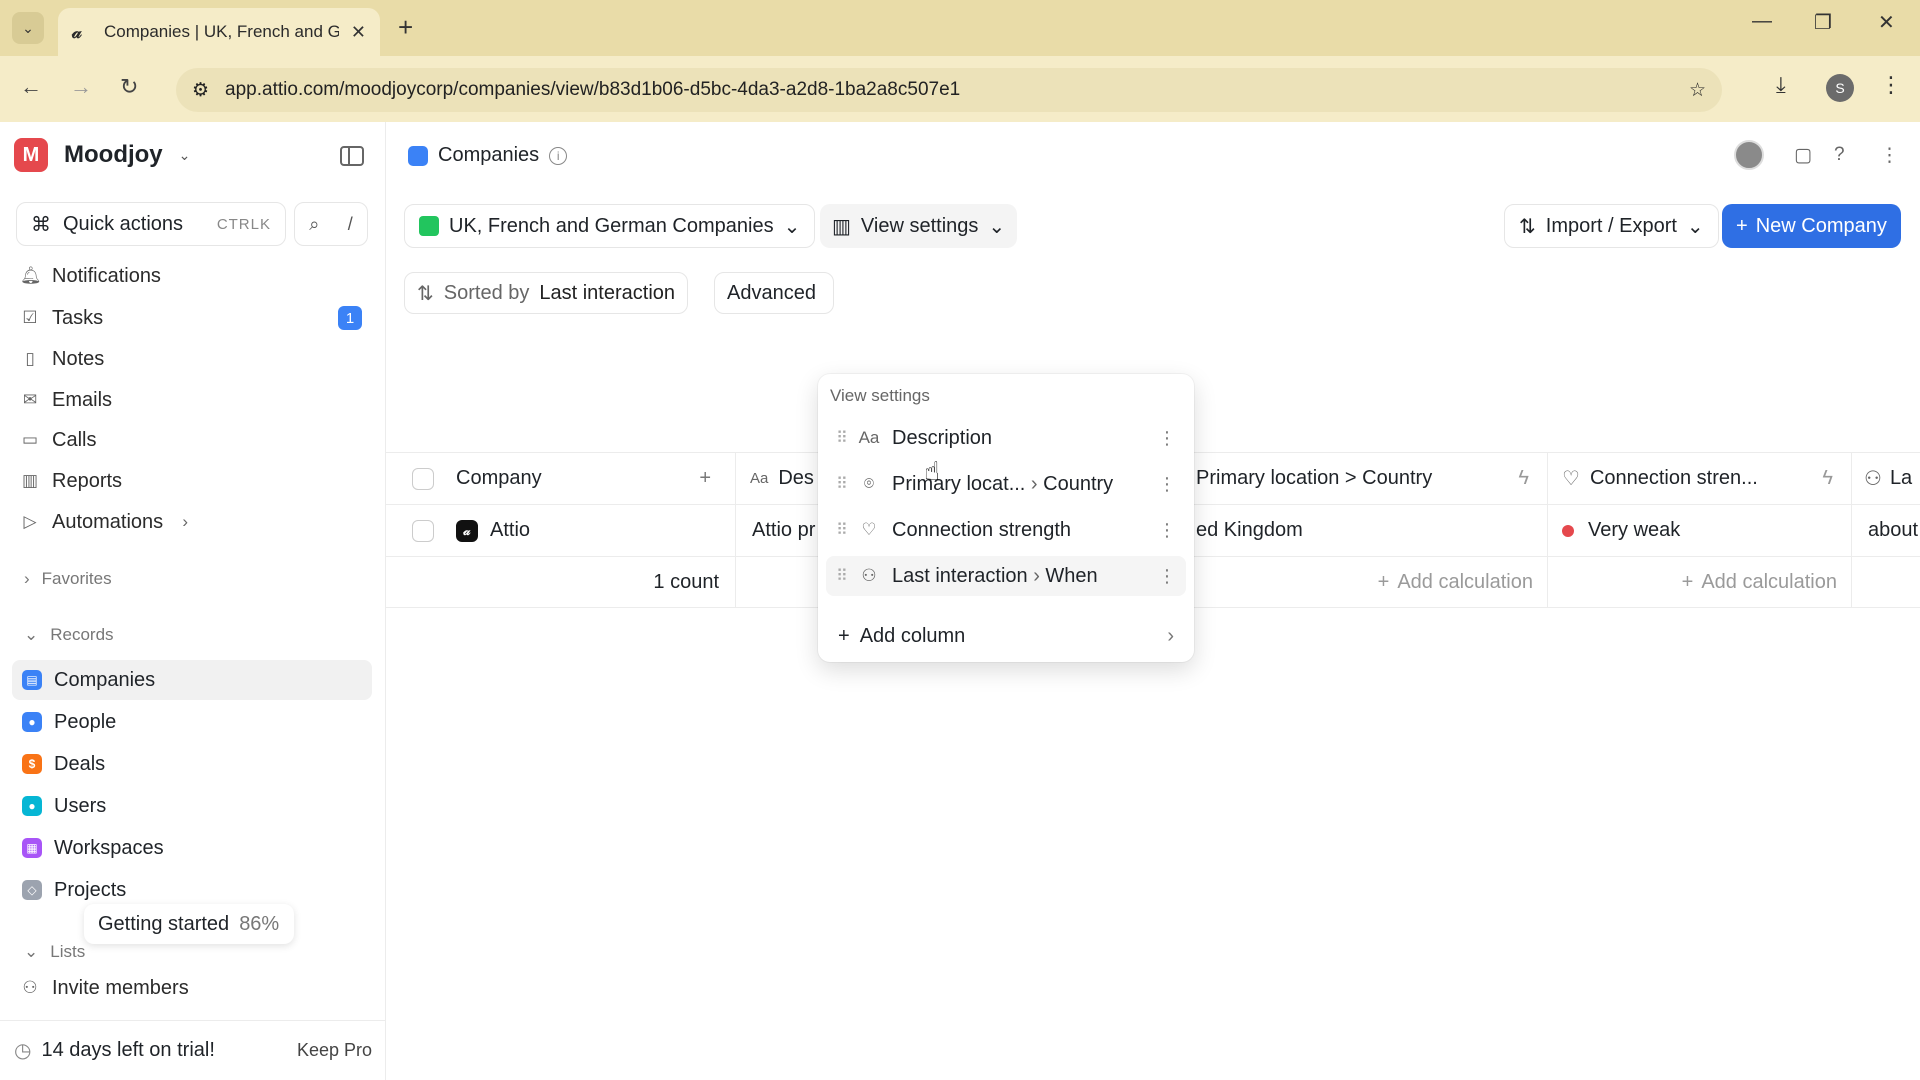 Image resolution: width=1920 pixels, height=1080 pixels. What do you see at coordinates (192, 848) in the screenshot?
I see `sidebar-item-workspaces: ▦ Workspaces` at bounding box center [192, 848].